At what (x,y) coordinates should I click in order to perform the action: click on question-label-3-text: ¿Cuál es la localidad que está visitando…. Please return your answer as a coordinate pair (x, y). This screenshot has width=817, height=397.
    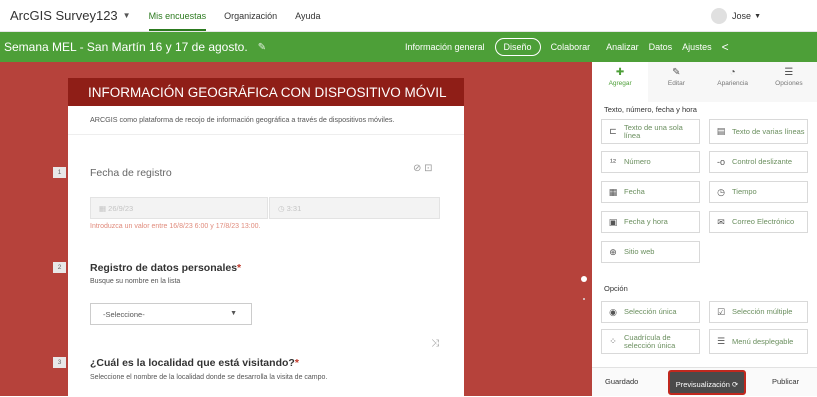
    Looking at the image, I should click on (192, 363).